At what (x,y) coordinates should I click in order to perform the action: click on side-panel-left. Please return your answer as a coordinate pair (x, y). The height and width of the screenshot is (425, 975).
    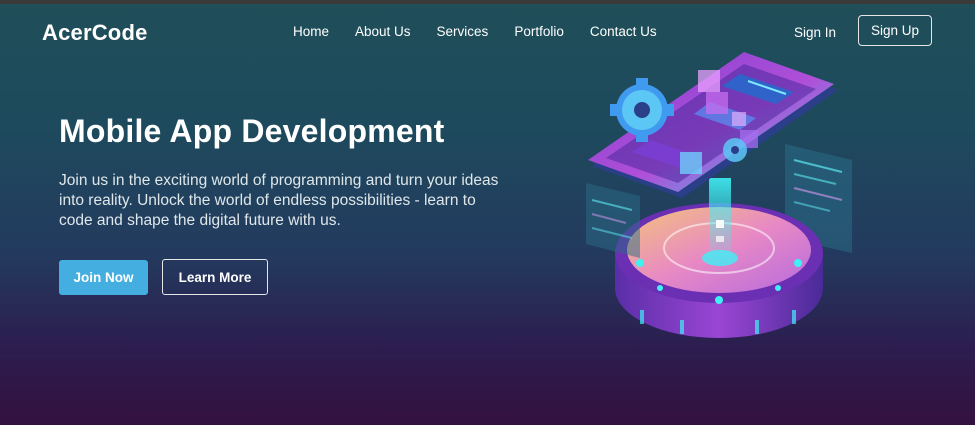
    Looking at the image, I should click on (613, 220).